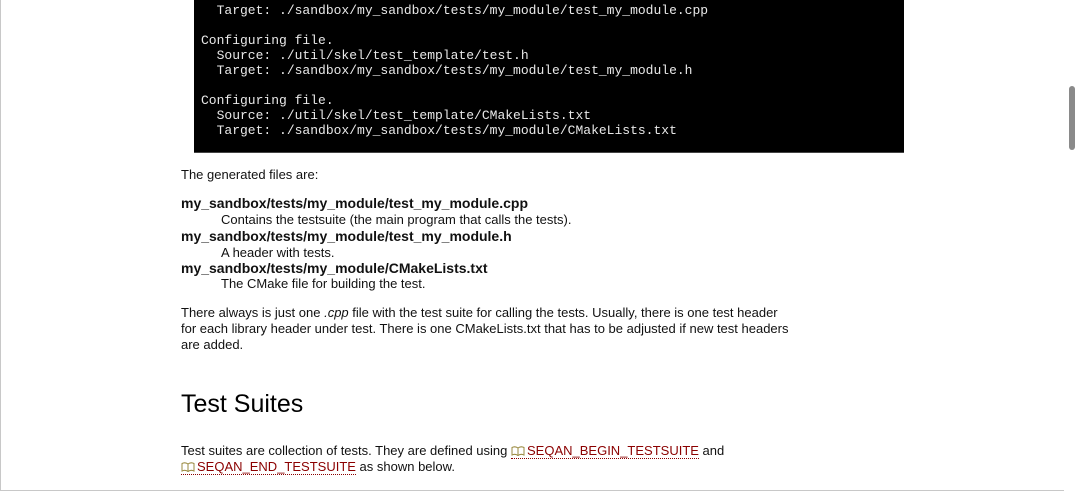 Image resolution: width=1079 pixels, height=492 pixels. Describe the element at coordinates (1071, 246) in the screenshot. I see `vertical-scrollbar` at that location.